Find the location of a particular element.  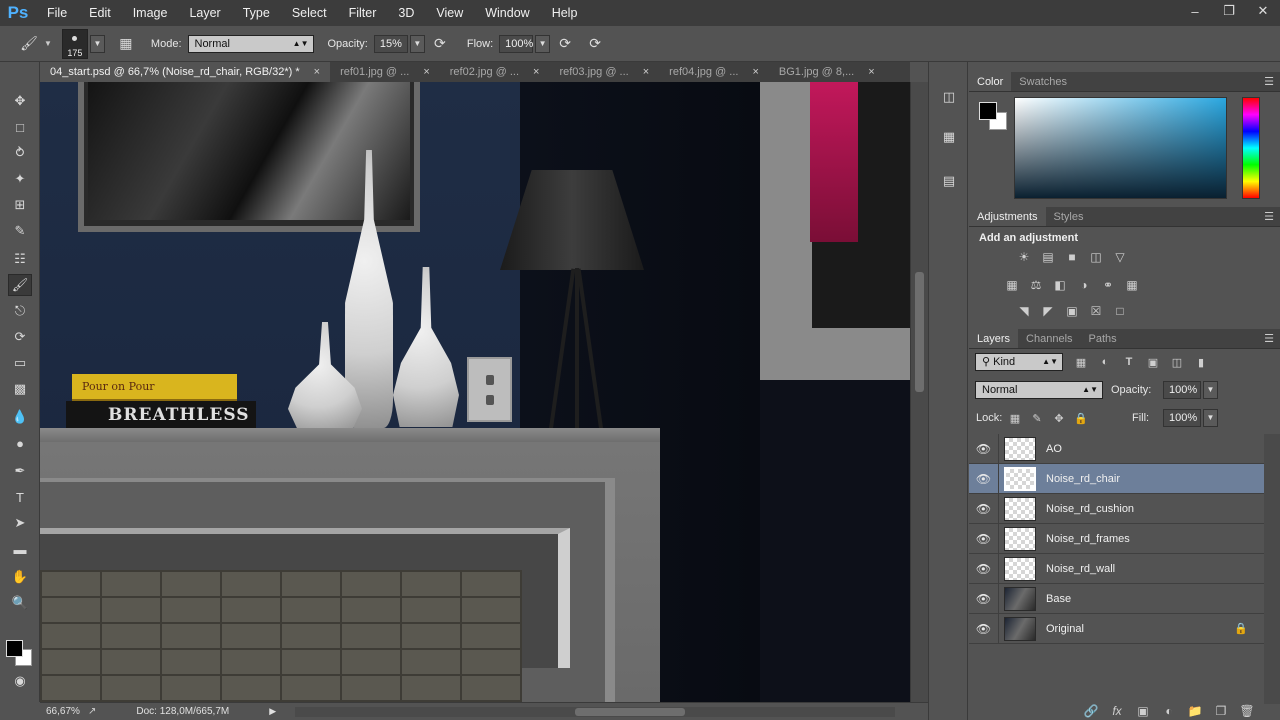

menu-help: Help is located at coordinates (565, 13).